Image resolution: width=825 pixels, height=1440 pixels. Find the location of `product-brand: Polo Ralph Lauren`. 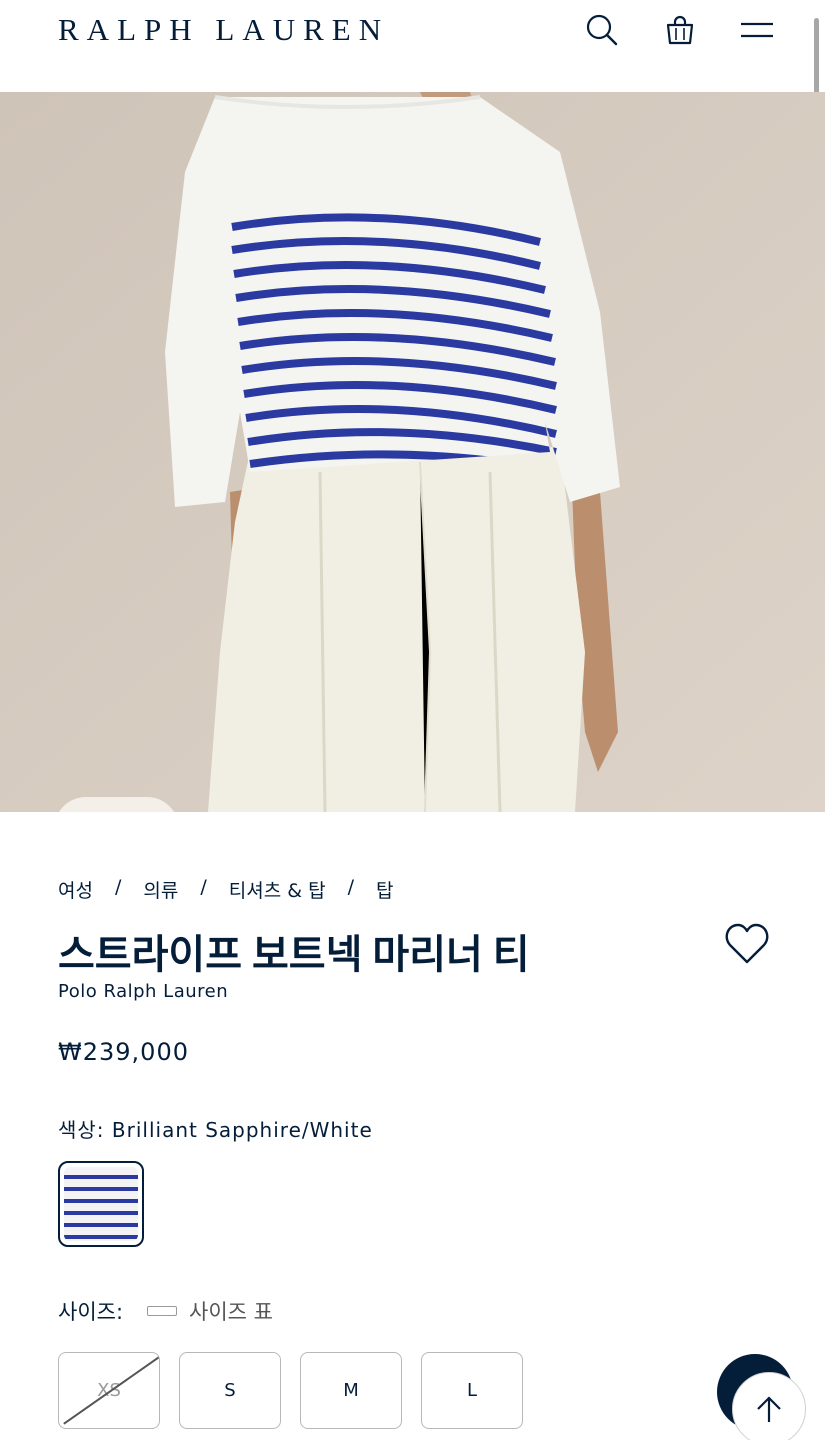

product-brand: Polo Ralph Lauren is located at coordinates (143, 991).